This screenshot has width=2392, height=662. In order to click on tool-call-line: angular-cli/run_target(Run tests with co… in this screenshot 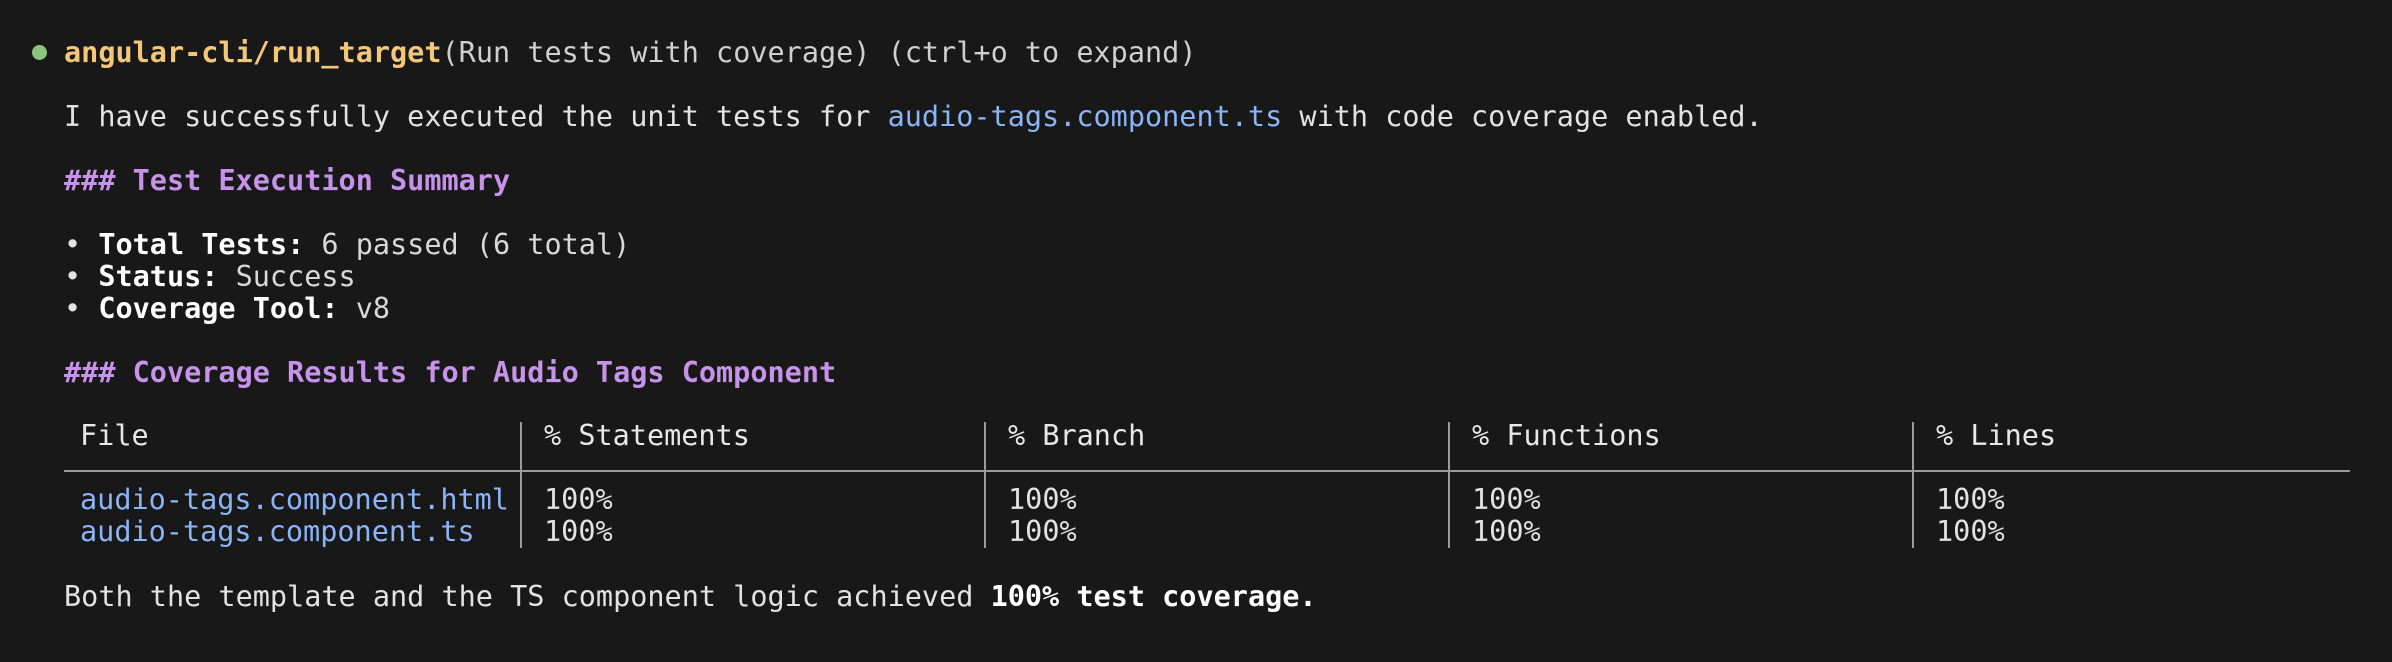, I will do `click(630, 53)`.